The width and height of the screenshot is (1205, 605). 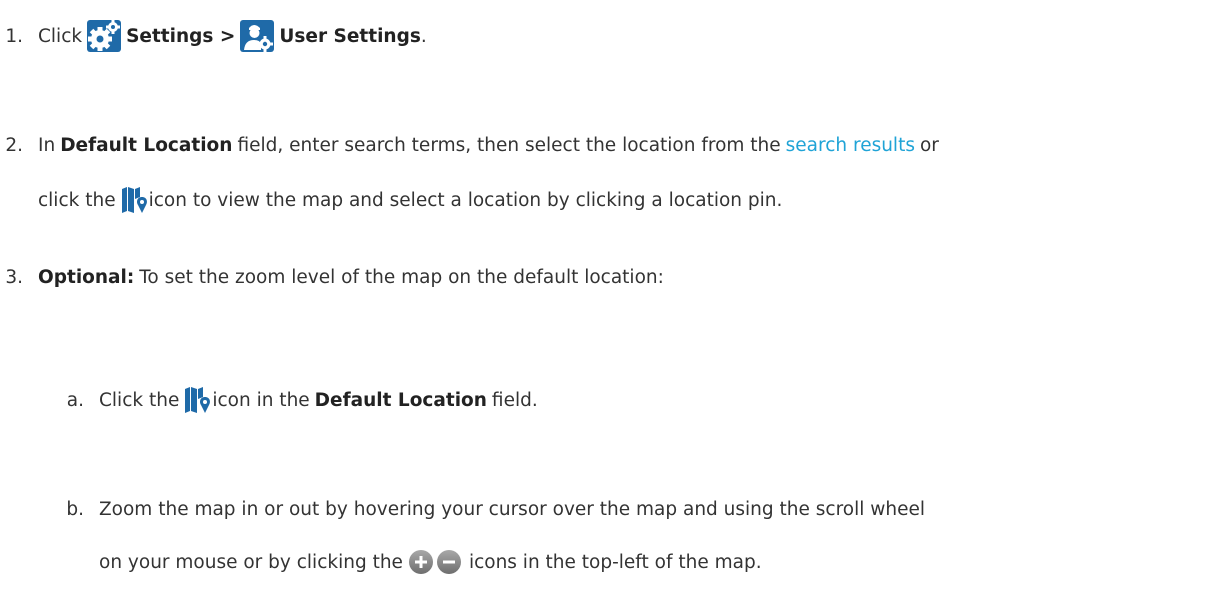 What do you see at coordinates (14, 36) in the screenshot?
I see `step-number: 1.` at bounding box center [14, 36].